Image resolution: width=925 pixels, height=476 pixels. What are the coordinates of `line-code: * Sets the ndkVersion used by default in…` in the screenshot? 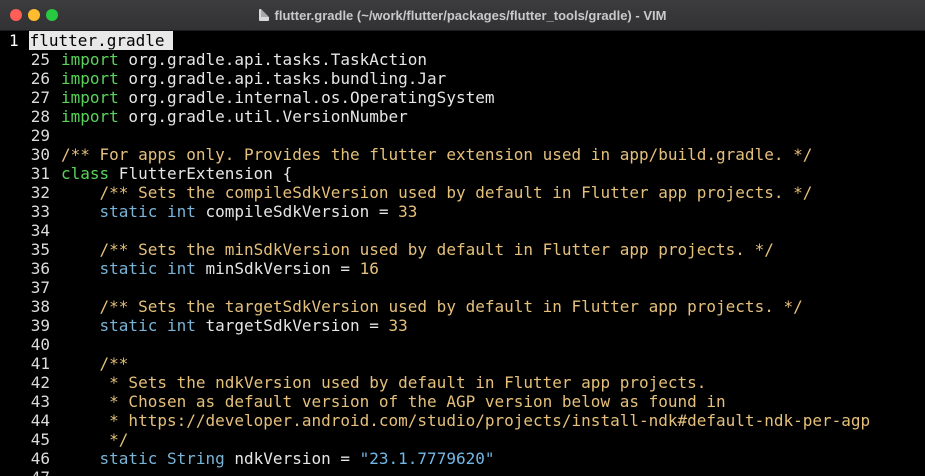 It's located at (383, 382).